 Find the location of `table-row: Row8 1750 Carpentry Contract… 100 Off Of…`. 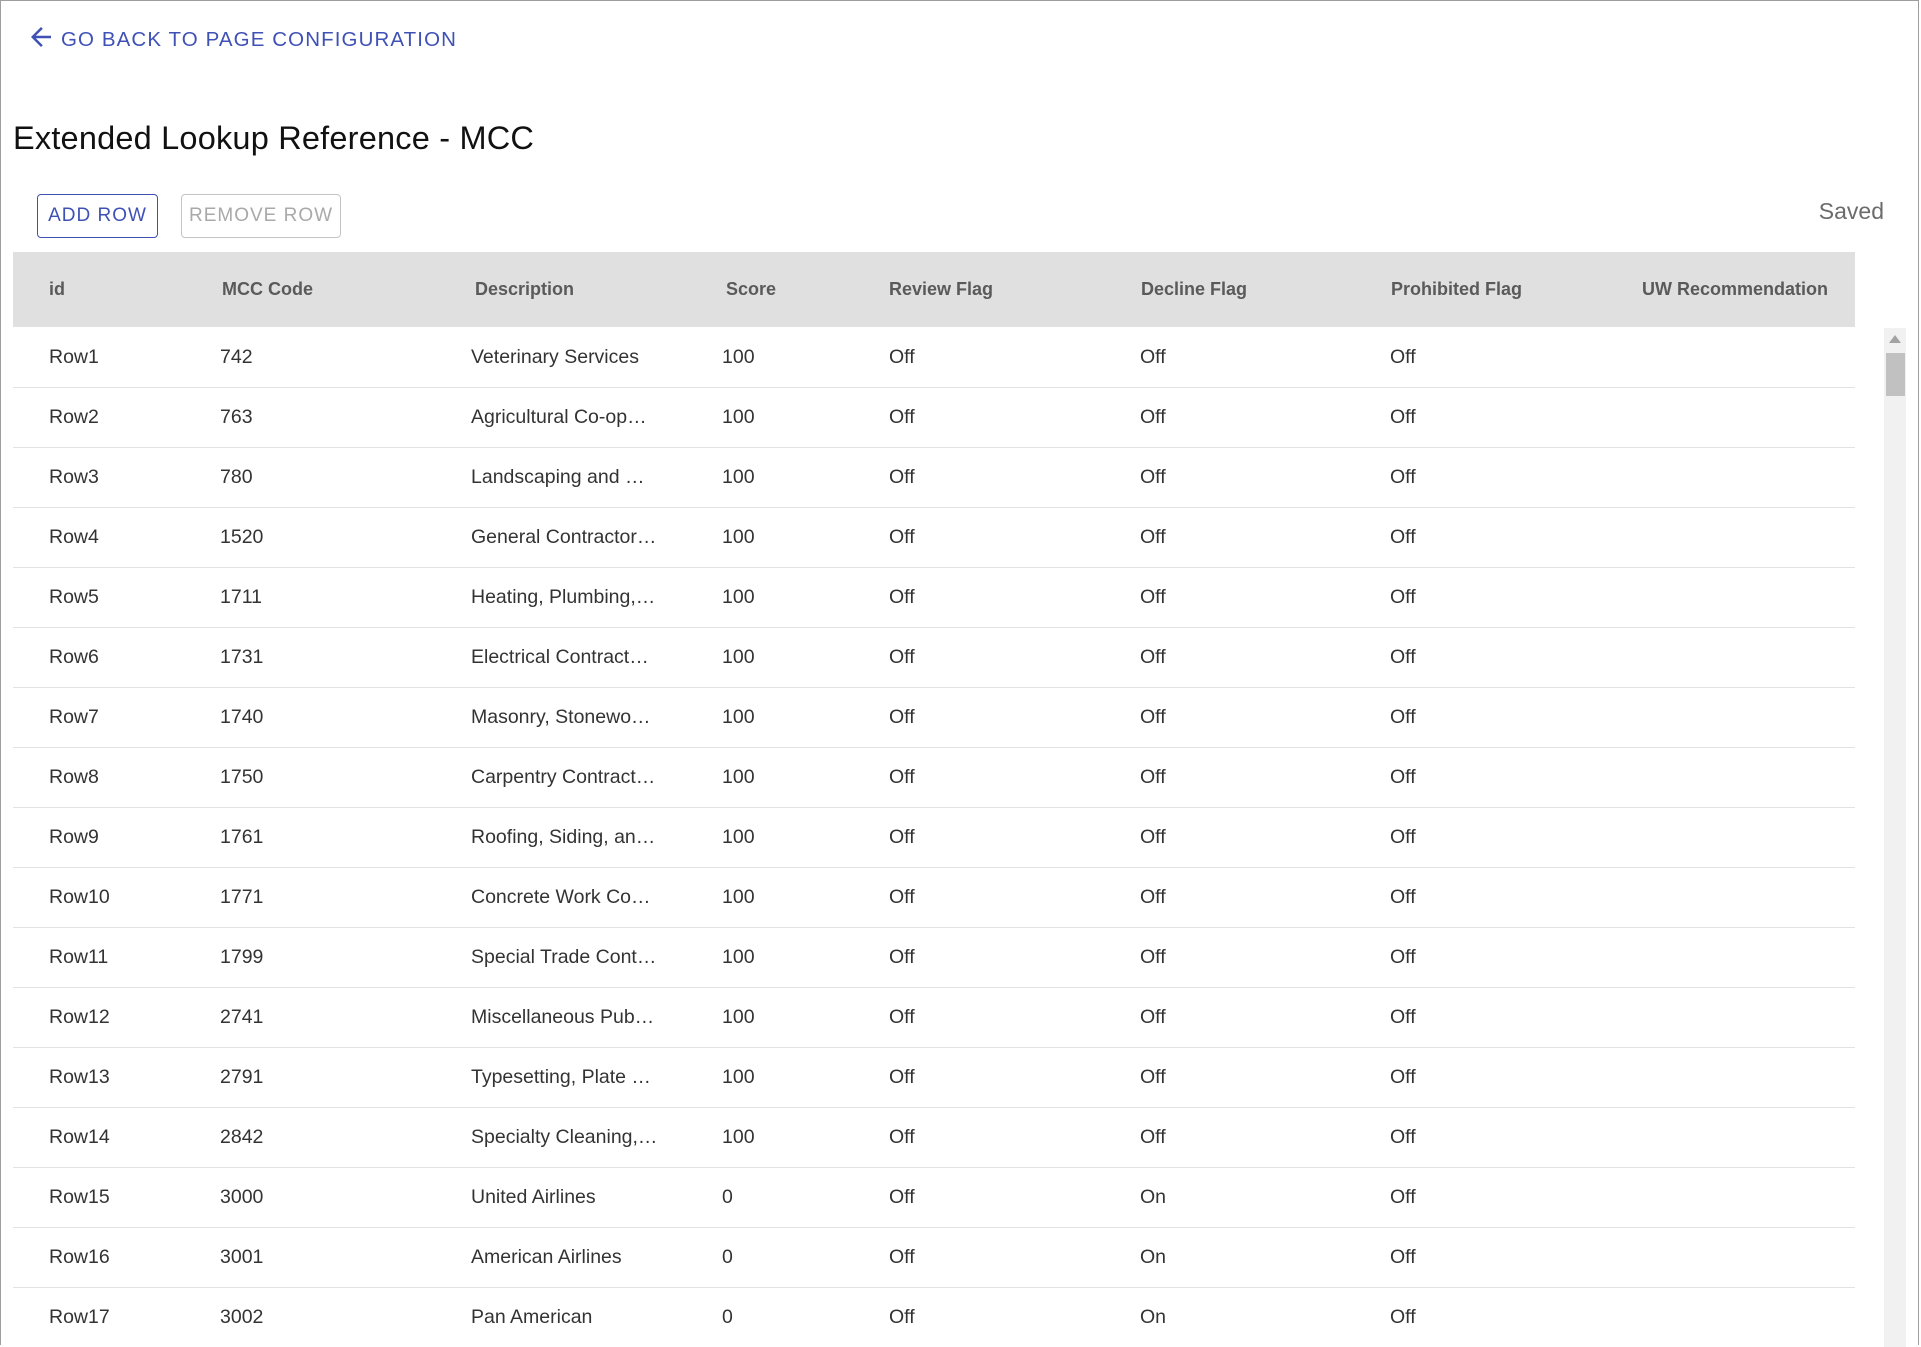

table-row: Row8 1750 Carpentry Contract… 100 Off Of… is located at coordinates (934, 778).